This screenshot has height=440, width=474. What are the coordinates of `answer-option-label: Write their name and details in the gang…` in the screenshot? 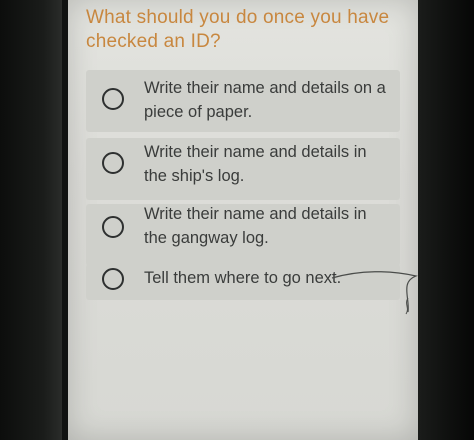 It's located at (255, 226).